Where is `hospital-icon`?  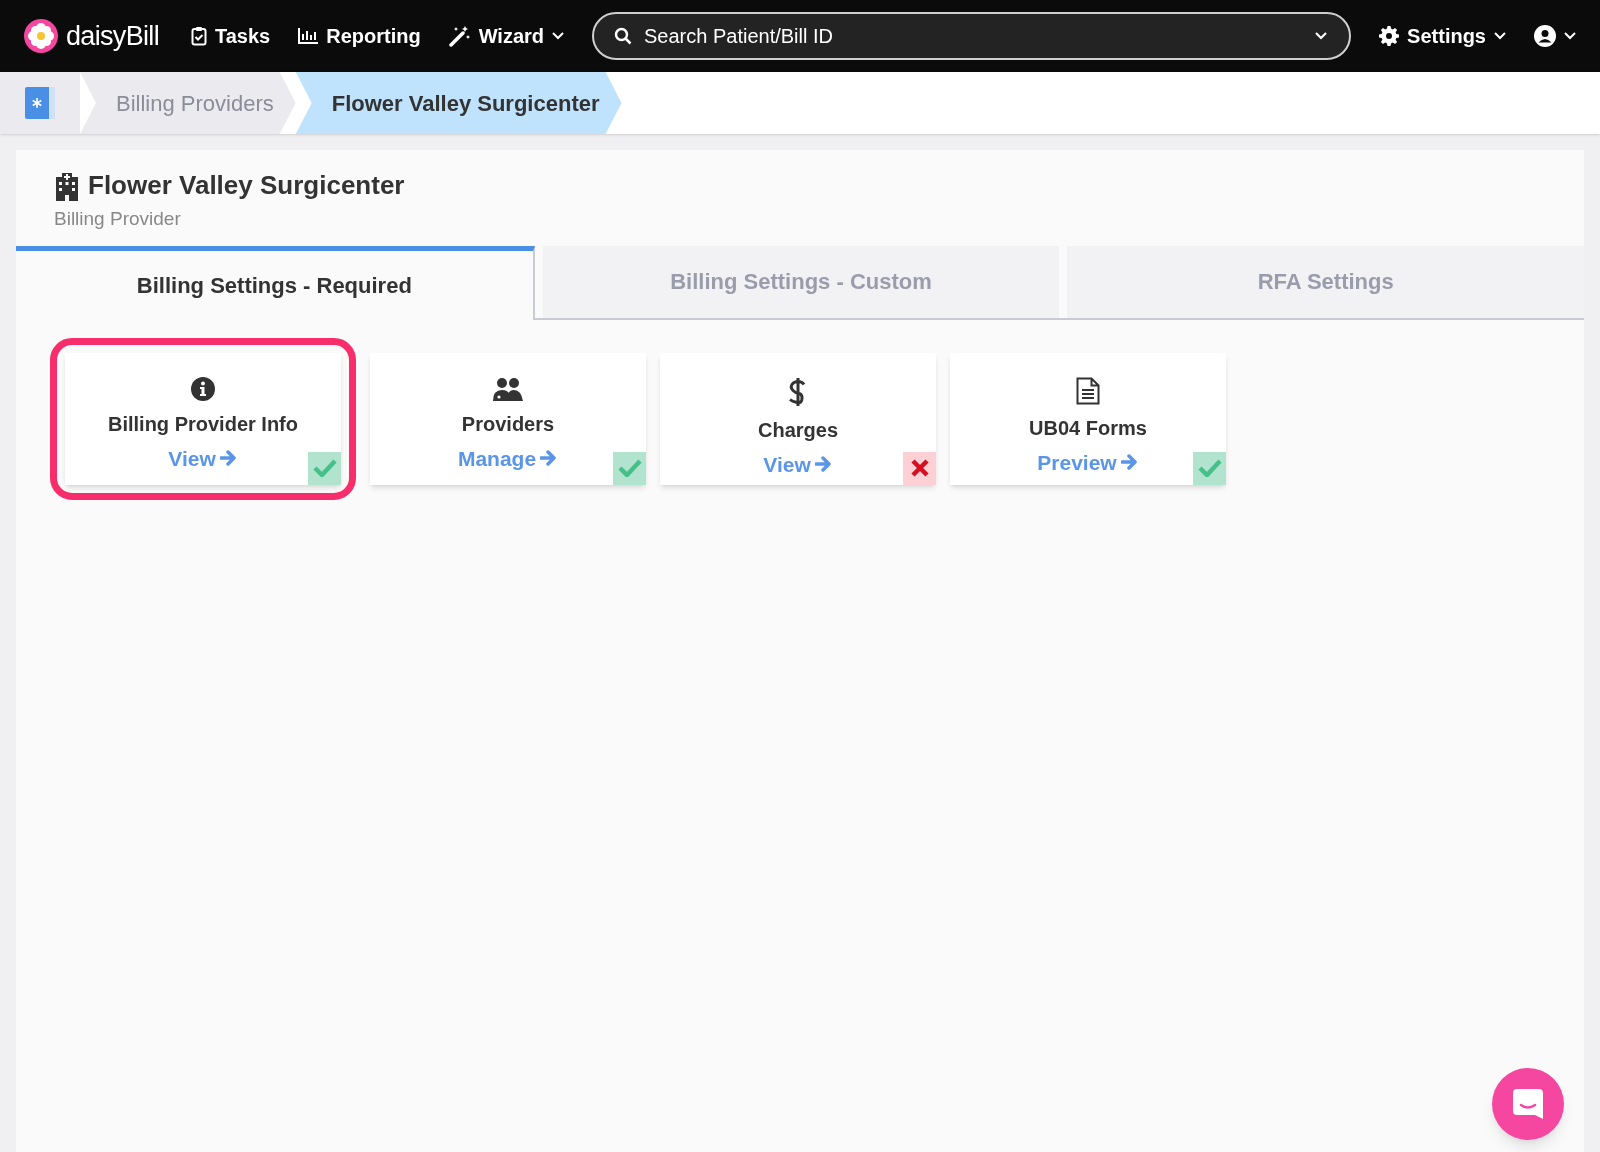
hospital-icon is located at coordinates (67, 185).